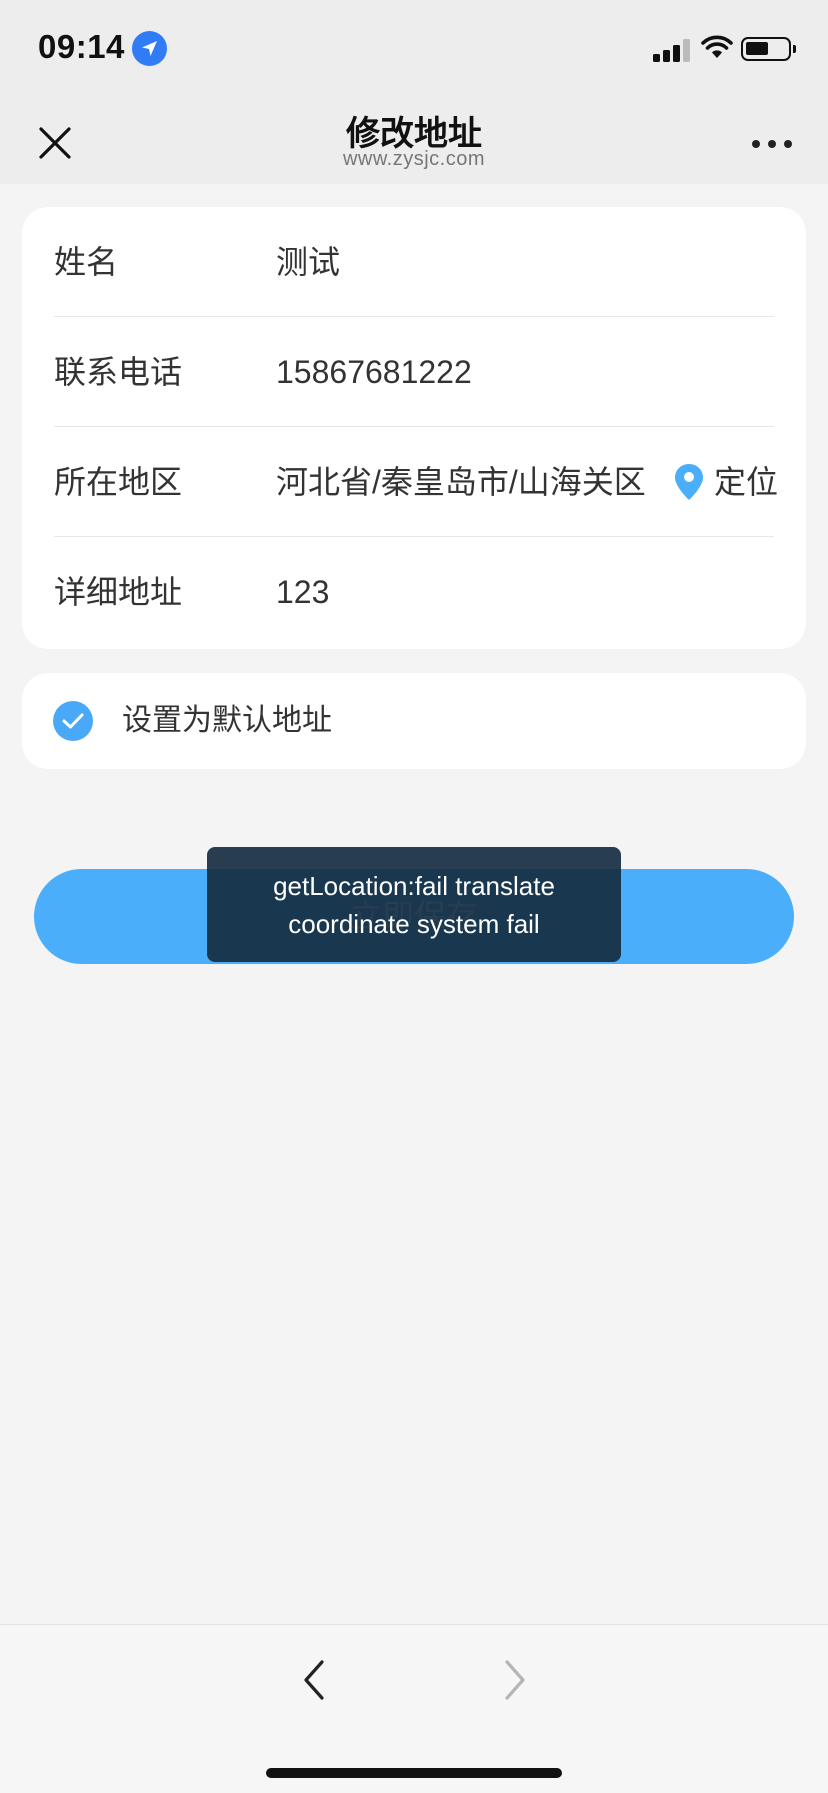  I want to click on check-icon, so click(73, 721).